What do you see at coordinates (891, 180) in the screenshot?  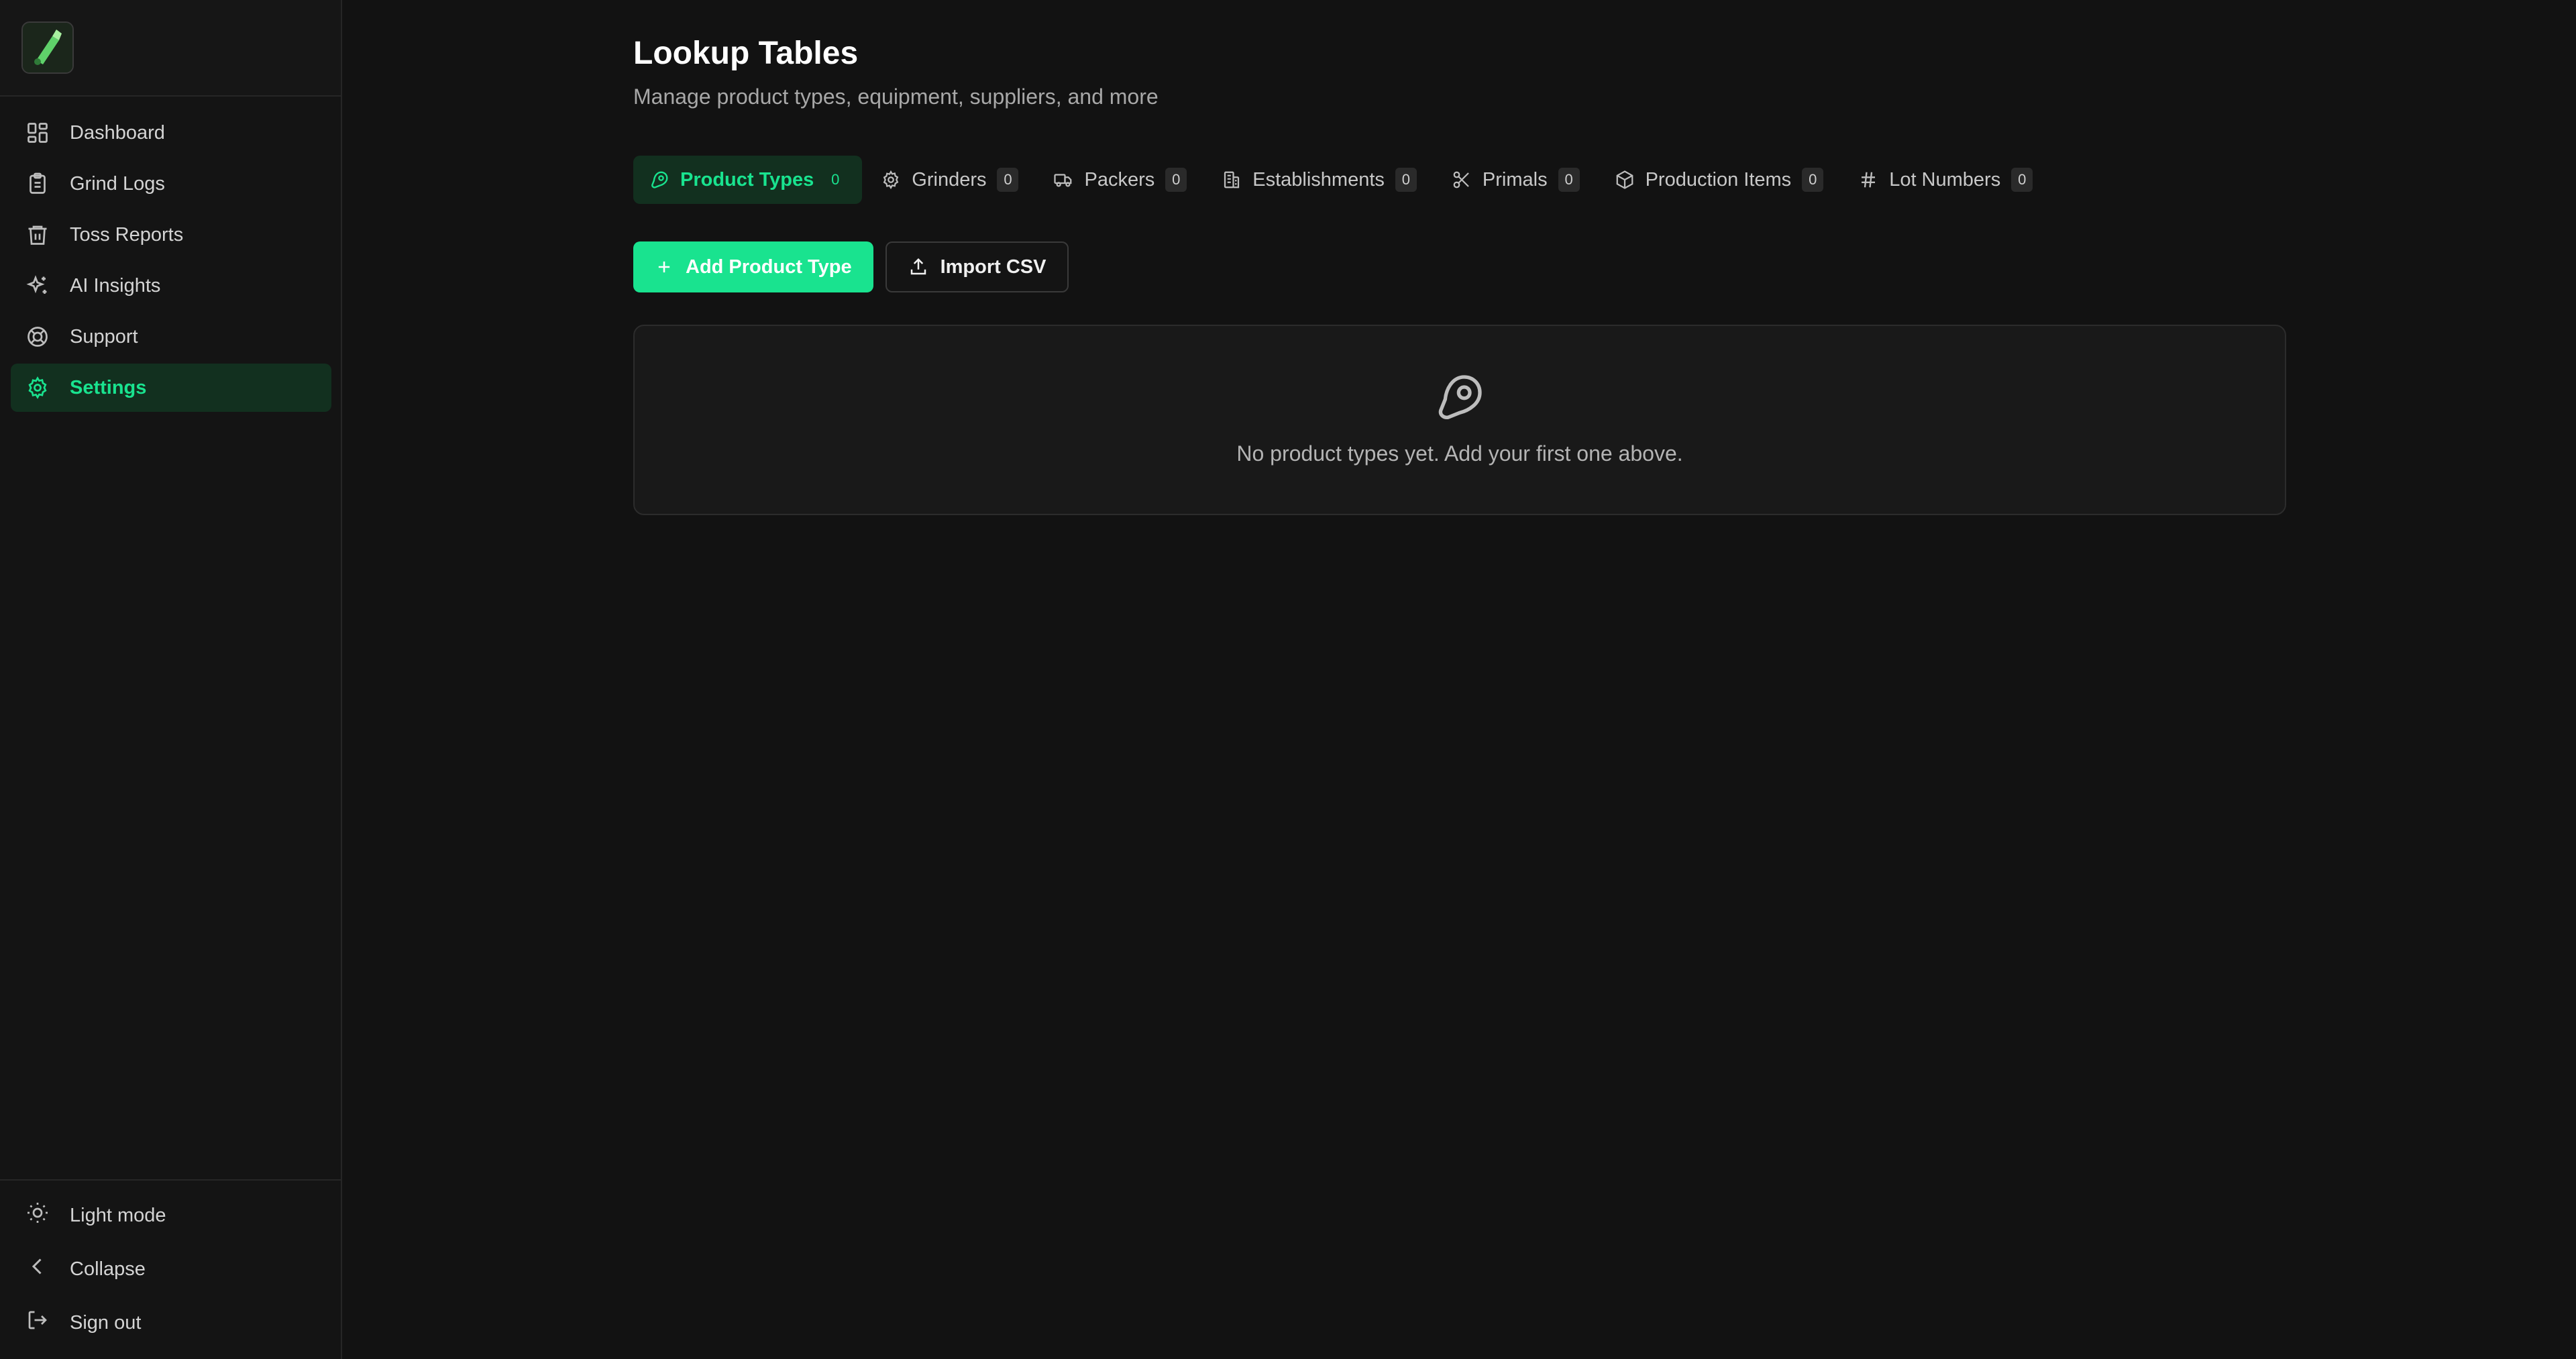 I see `cog-icon` at bounding box center [891, 180].